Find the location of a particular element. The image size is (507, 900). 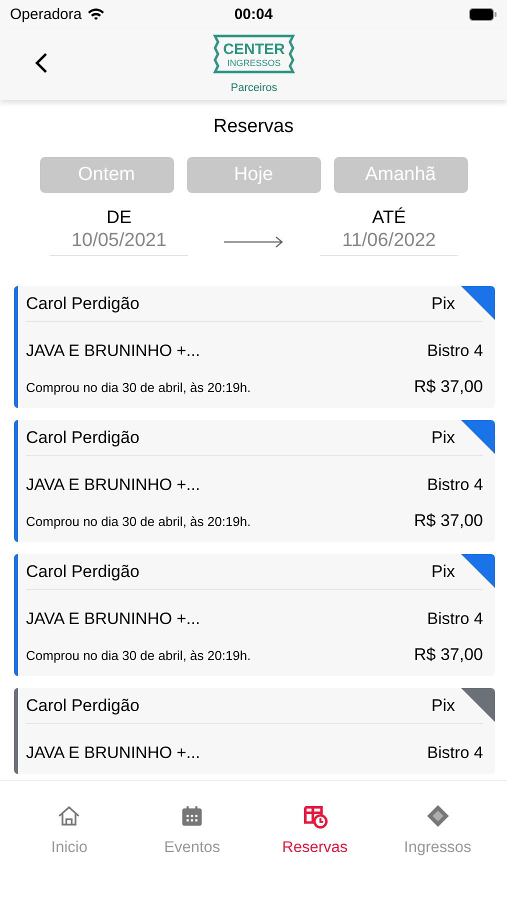

tab-item: Inicio is located at coordinates (69, 840).